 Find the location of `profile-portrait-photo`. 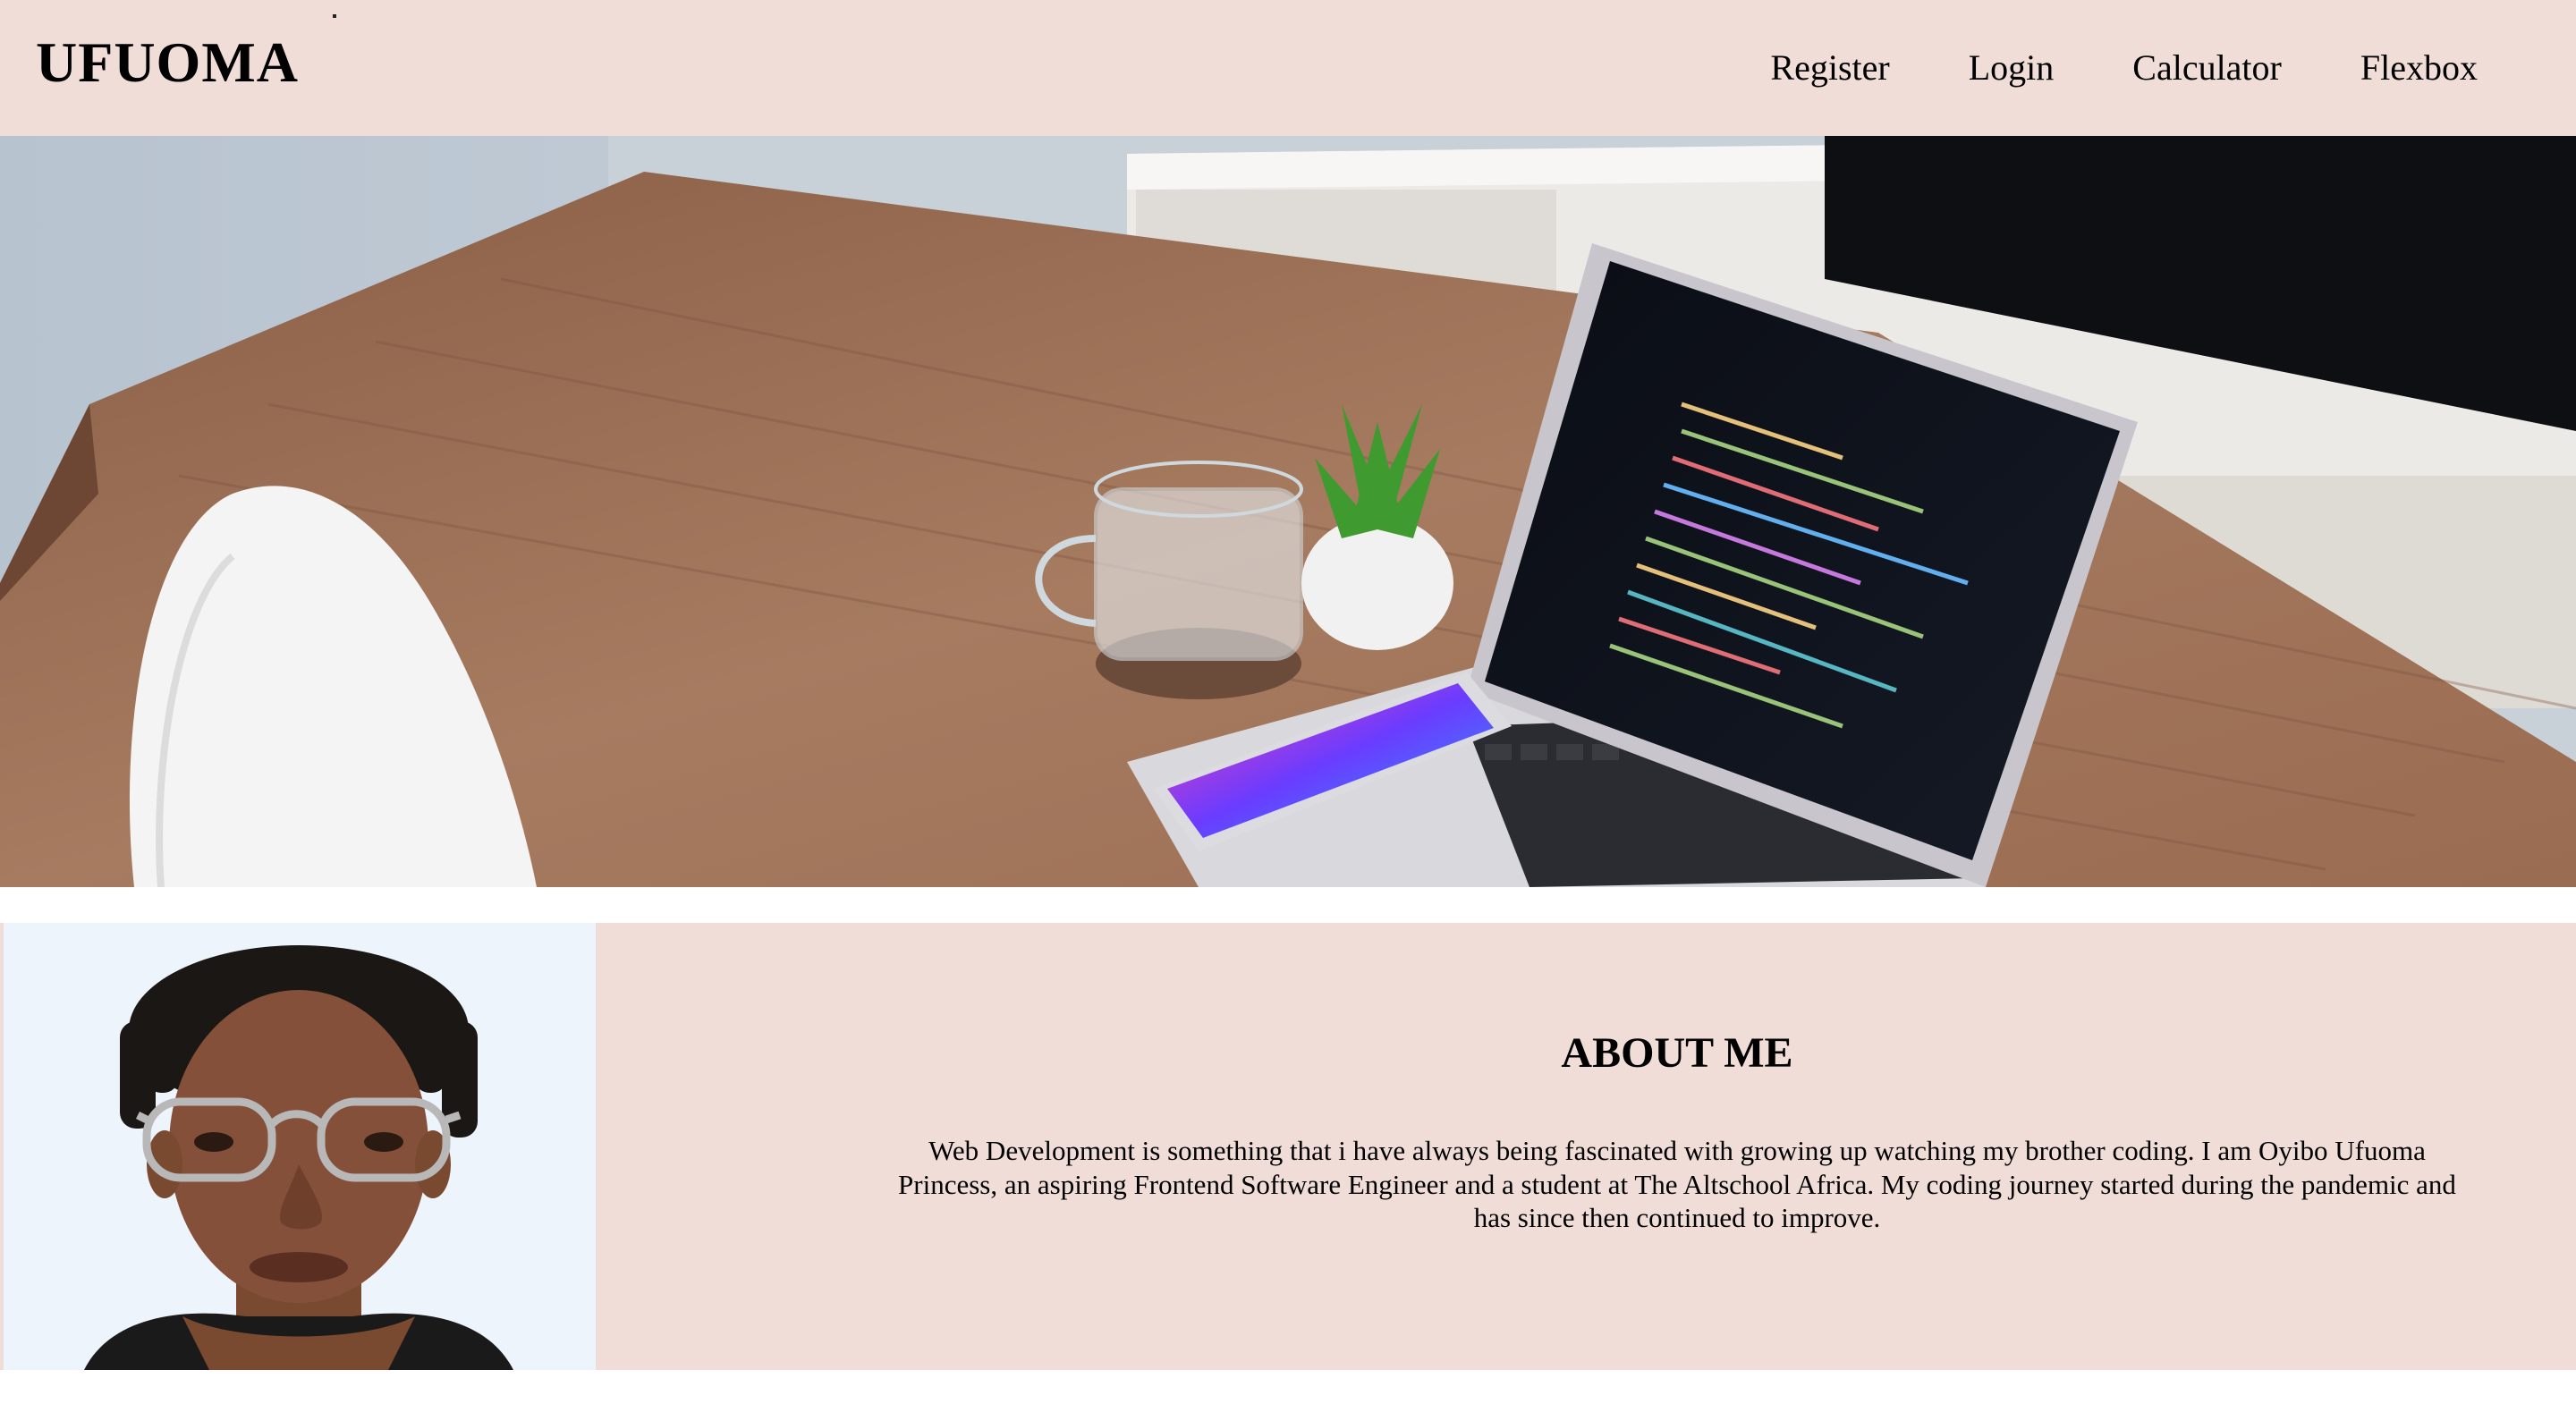

profile-portrait-photo is located at coordinates (300, 1147).